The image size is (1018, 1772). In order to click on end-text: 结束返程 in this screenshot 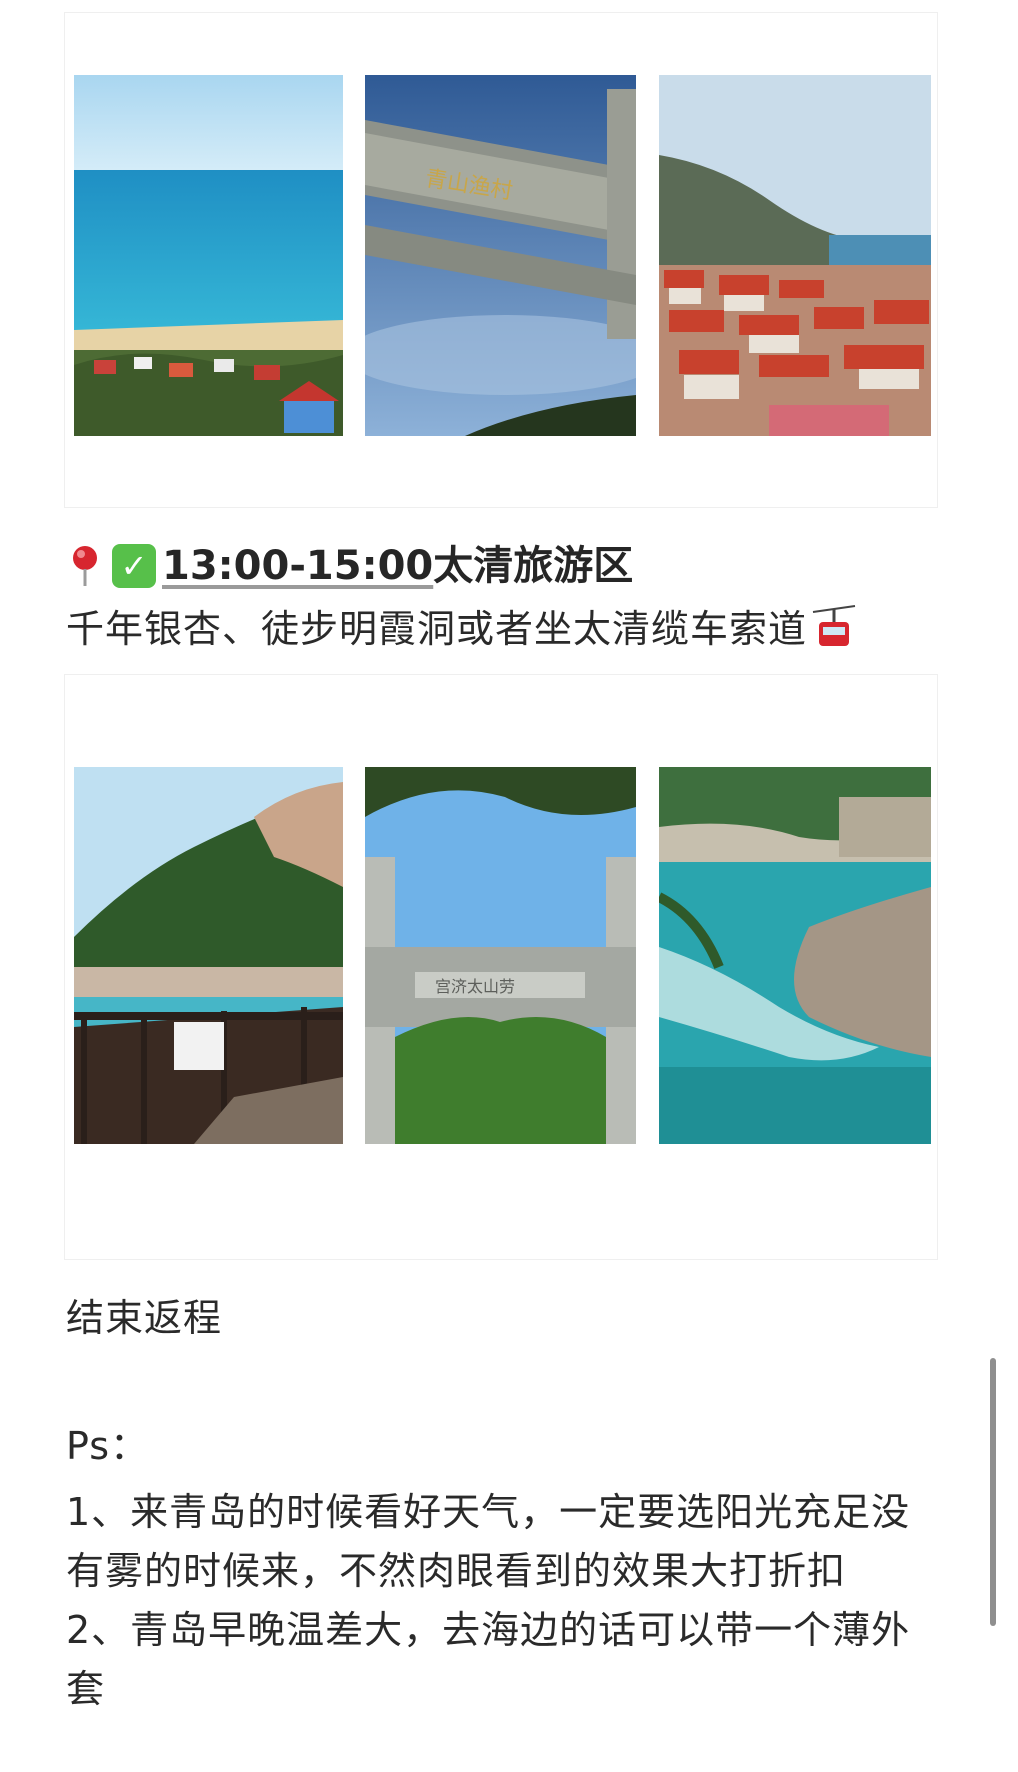, I will do `click(144, 1318)`.